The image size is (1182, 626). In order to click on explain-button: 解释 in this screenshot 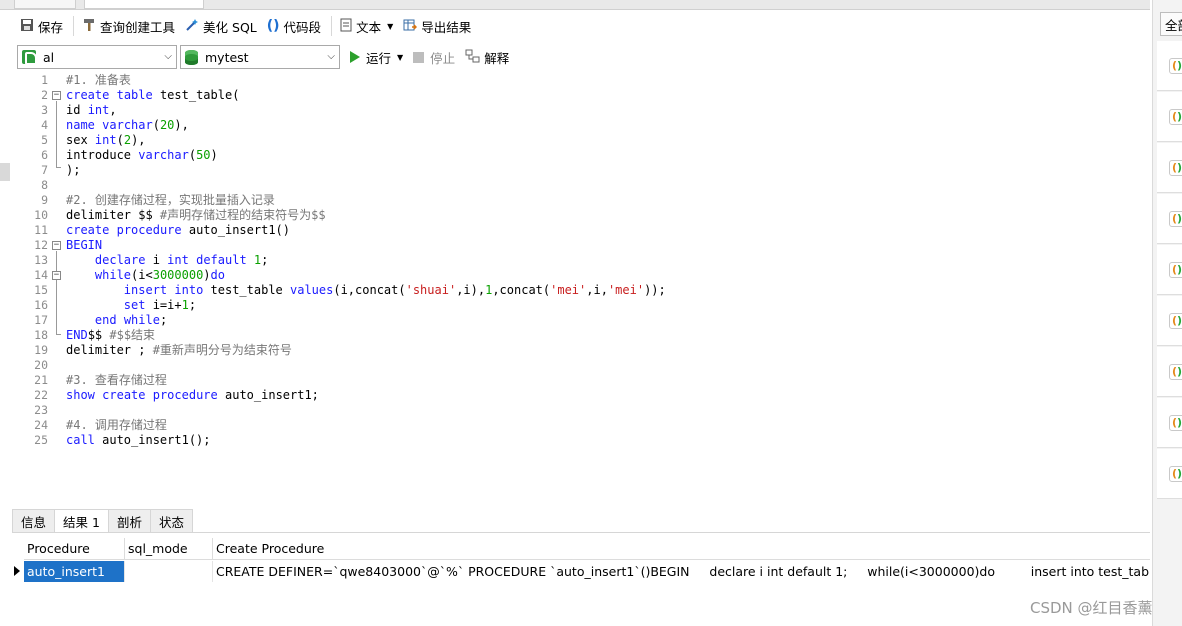, I will do `click(487, 57)`.